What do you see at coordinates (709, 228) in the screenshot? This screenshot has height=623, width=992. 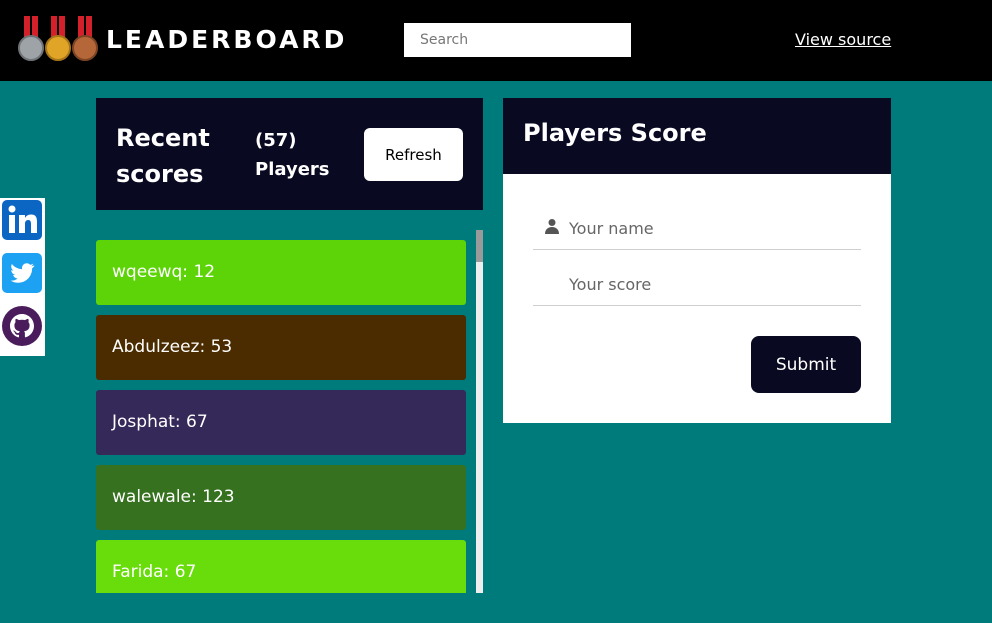 I see `name-input` at bounding box center [709, 228].